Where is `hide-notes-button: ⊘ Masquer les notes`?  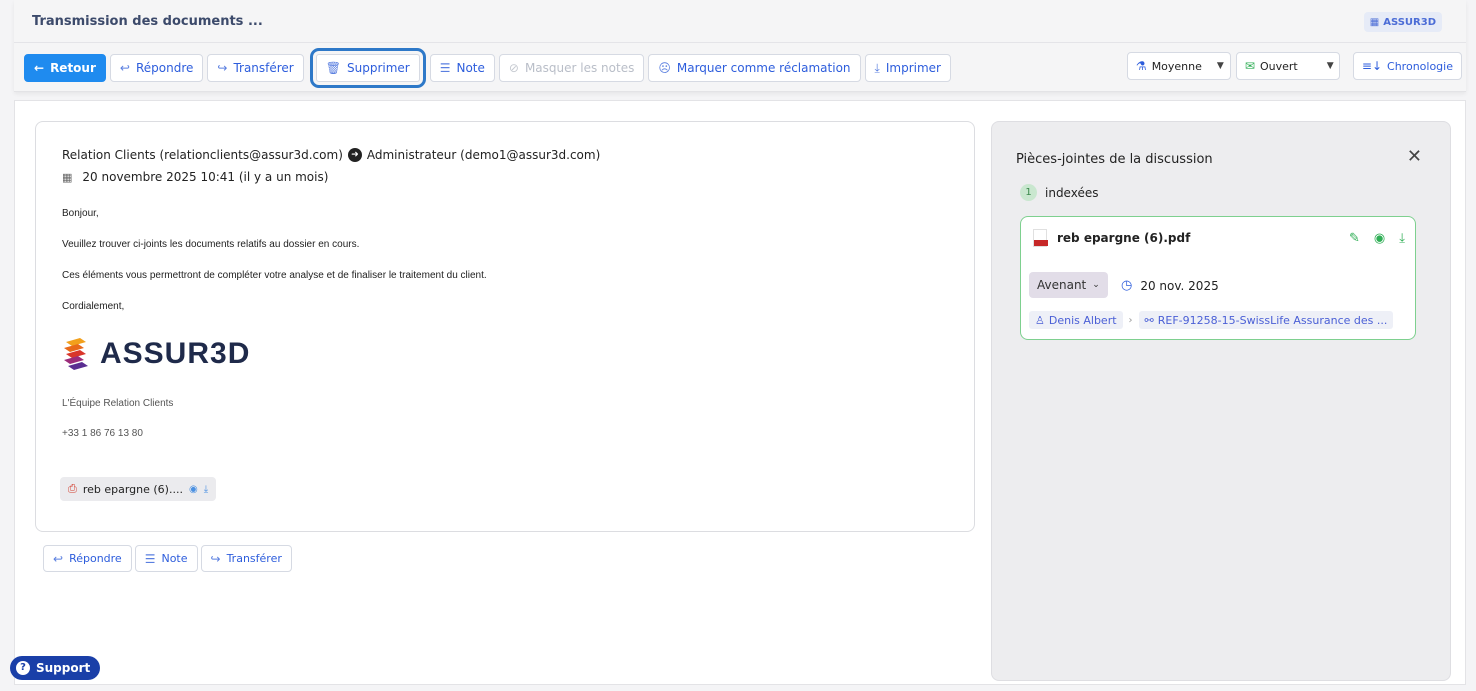 hide-notes-button: ⊘ Masquer les notes is located at coordinates (571, 68).